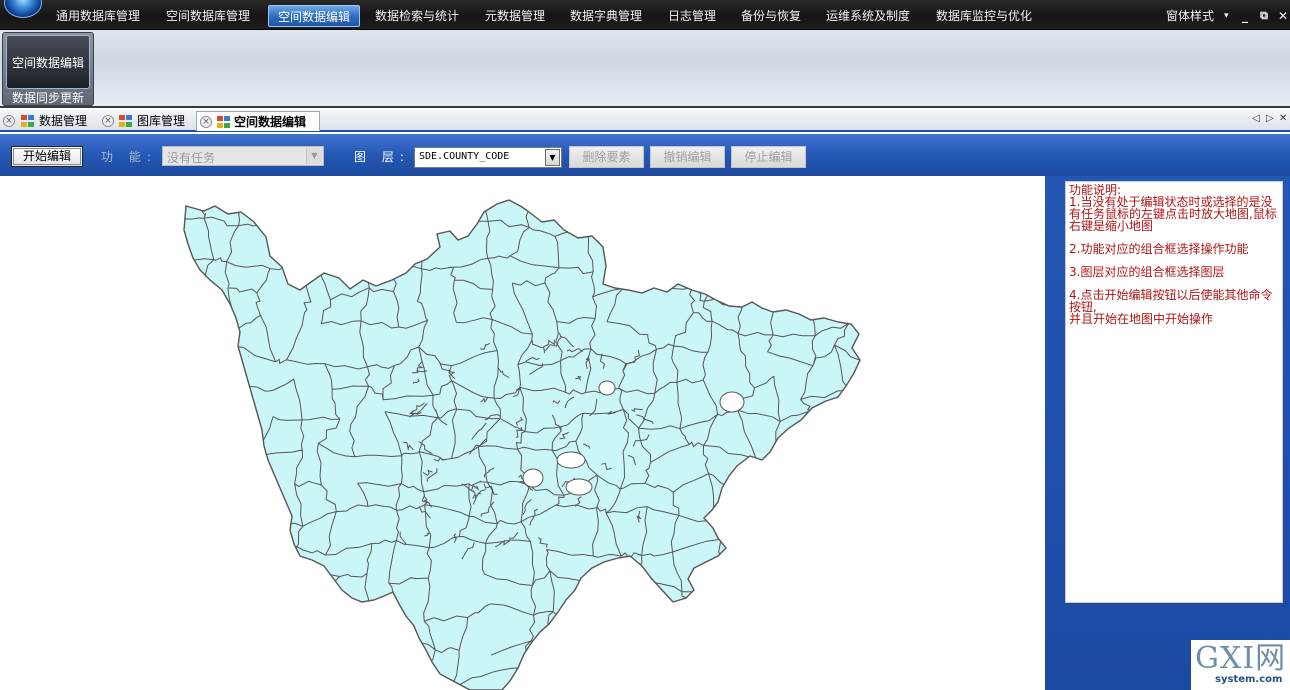 This screenshot has height=690, width=1290. What do you see at coordinates (47, 98) in the screenshot?
I see `ribbon-group-label: 数据同步更新` at bounding box center [47, 98].